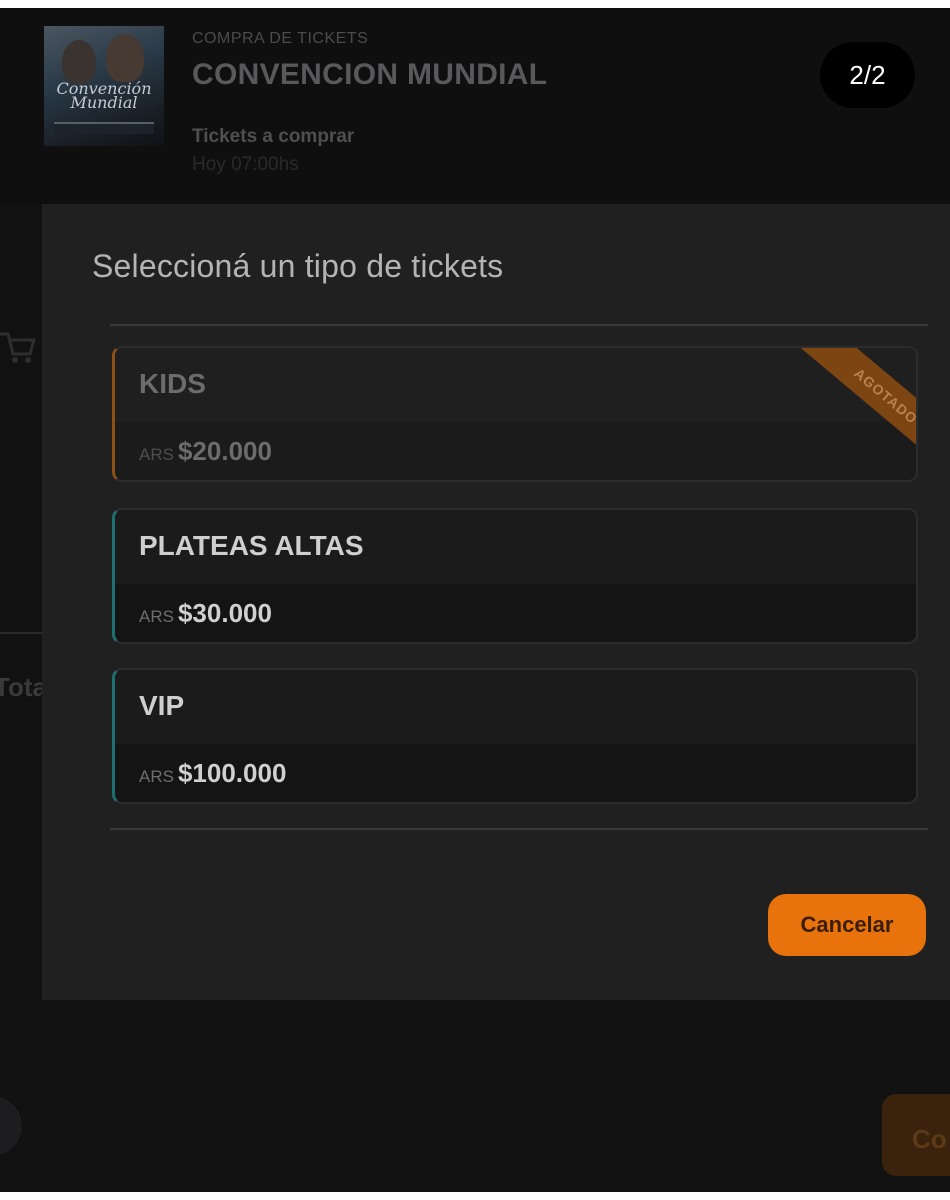 The image size is (950, 1200). Describe the element at coordinates (19, 351) in the screenshot. I see `cart-icon` at that location.